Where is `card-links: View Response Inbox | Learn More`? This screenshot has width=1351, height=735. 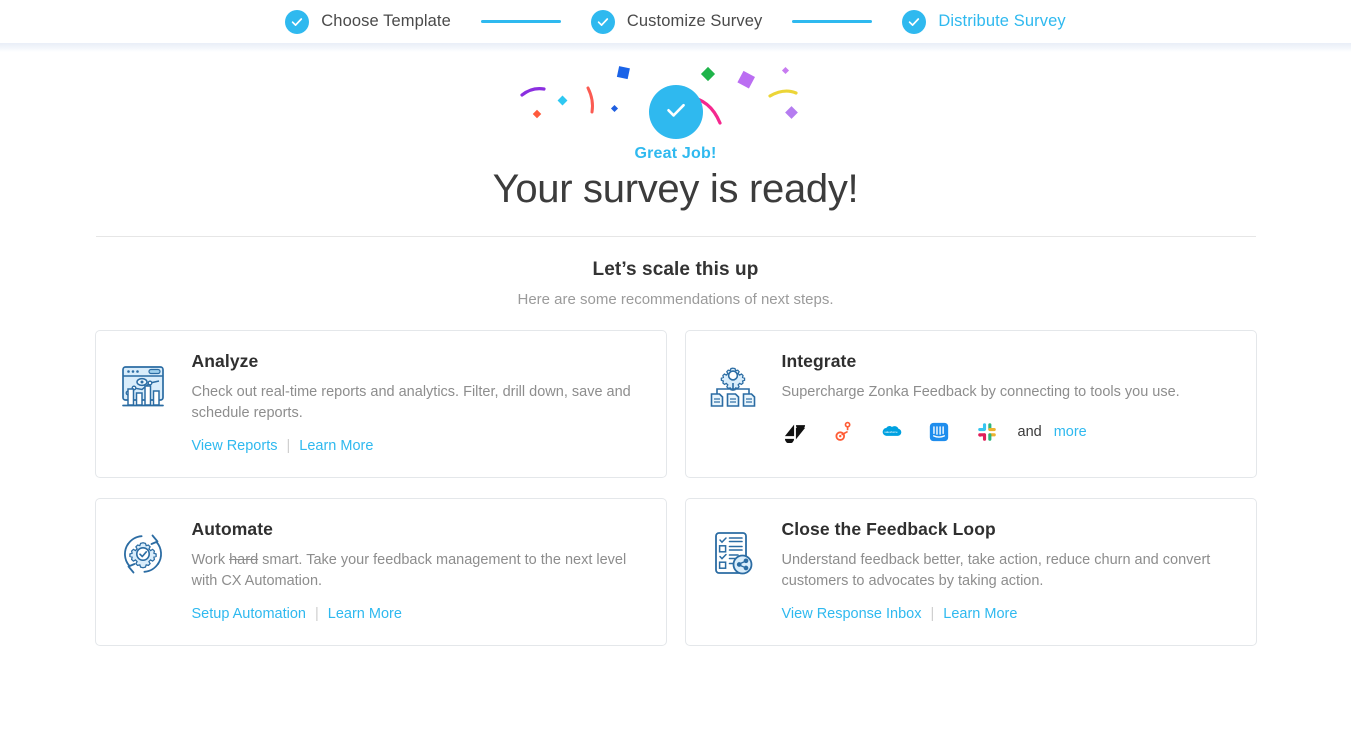
card-links: View Response Inbox | Learn More is located at coordinates (1008, 614).